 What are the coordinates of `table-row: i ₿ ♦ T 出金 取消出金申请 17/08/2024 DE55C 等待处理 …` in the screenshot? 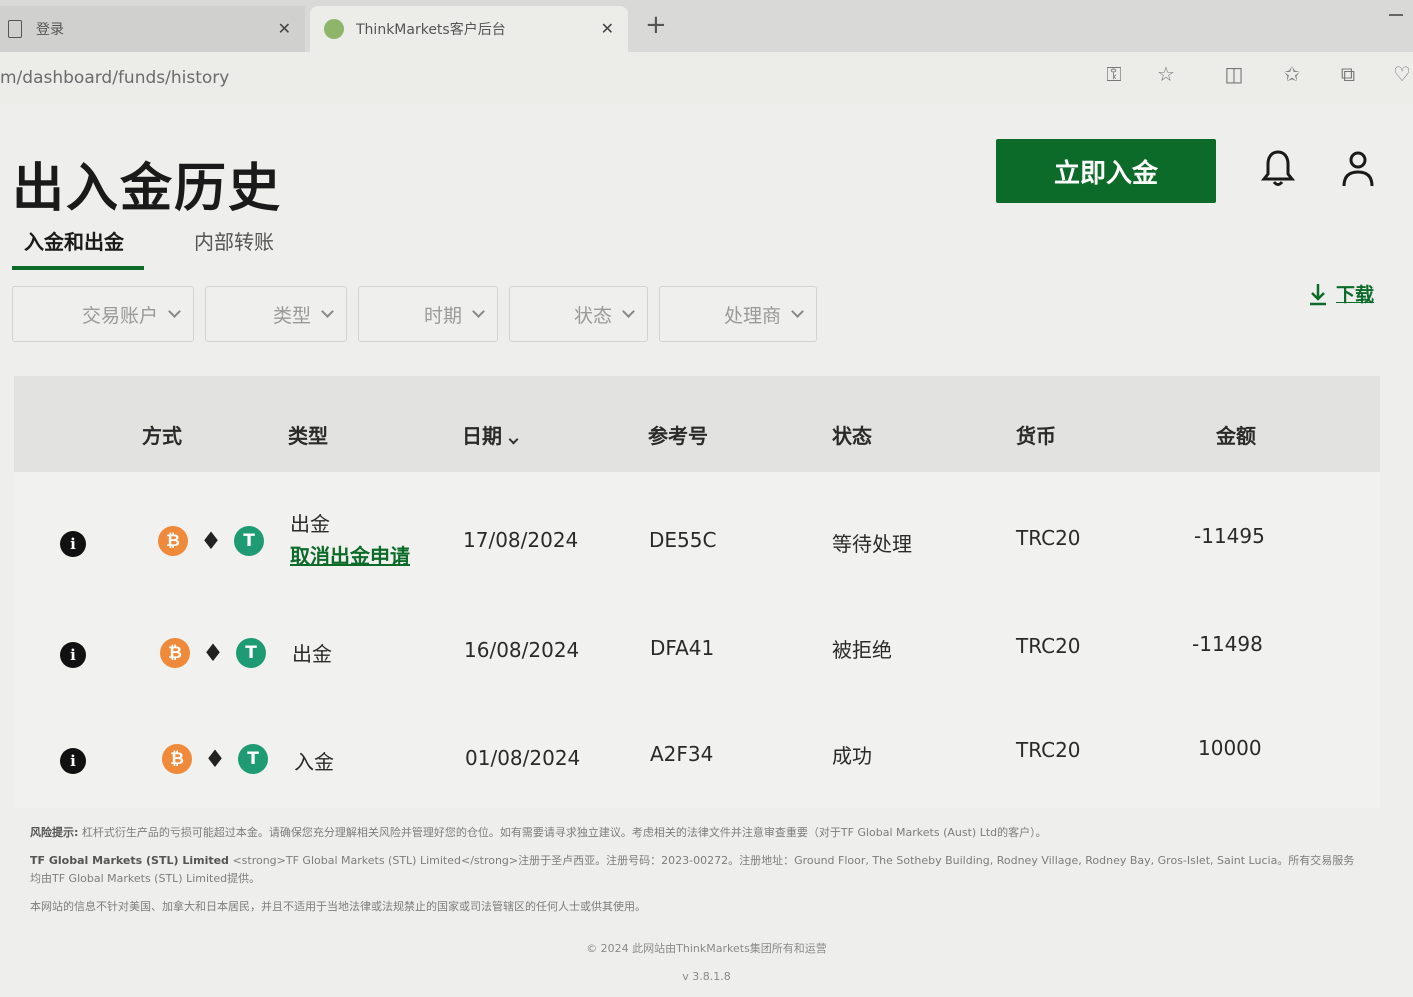 It's located at (697, 541).